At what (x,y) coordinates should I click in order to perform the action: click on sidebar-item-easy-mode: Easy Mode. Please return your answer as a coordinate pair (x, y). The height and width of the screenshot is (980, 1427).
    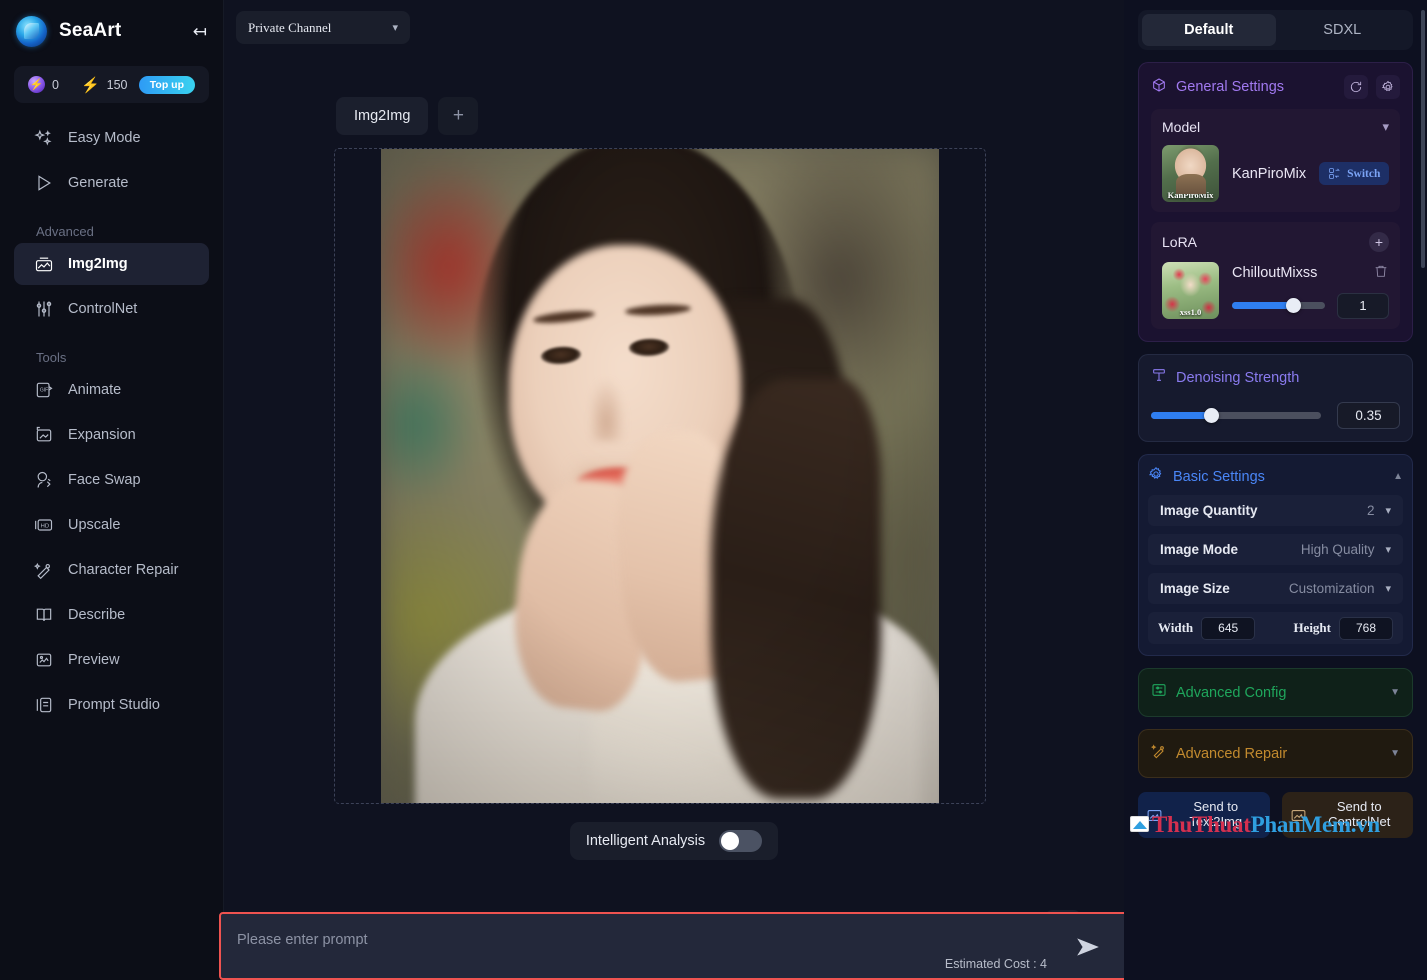
    Looking at the image, I should click on (111, 138).